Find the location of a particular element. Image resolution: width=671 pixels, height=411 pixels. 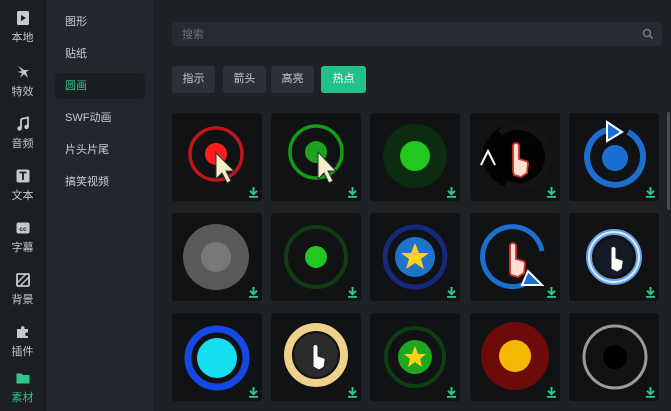

nav-item-subtitles: cc 字幕 is located at coordinates (22, 235).